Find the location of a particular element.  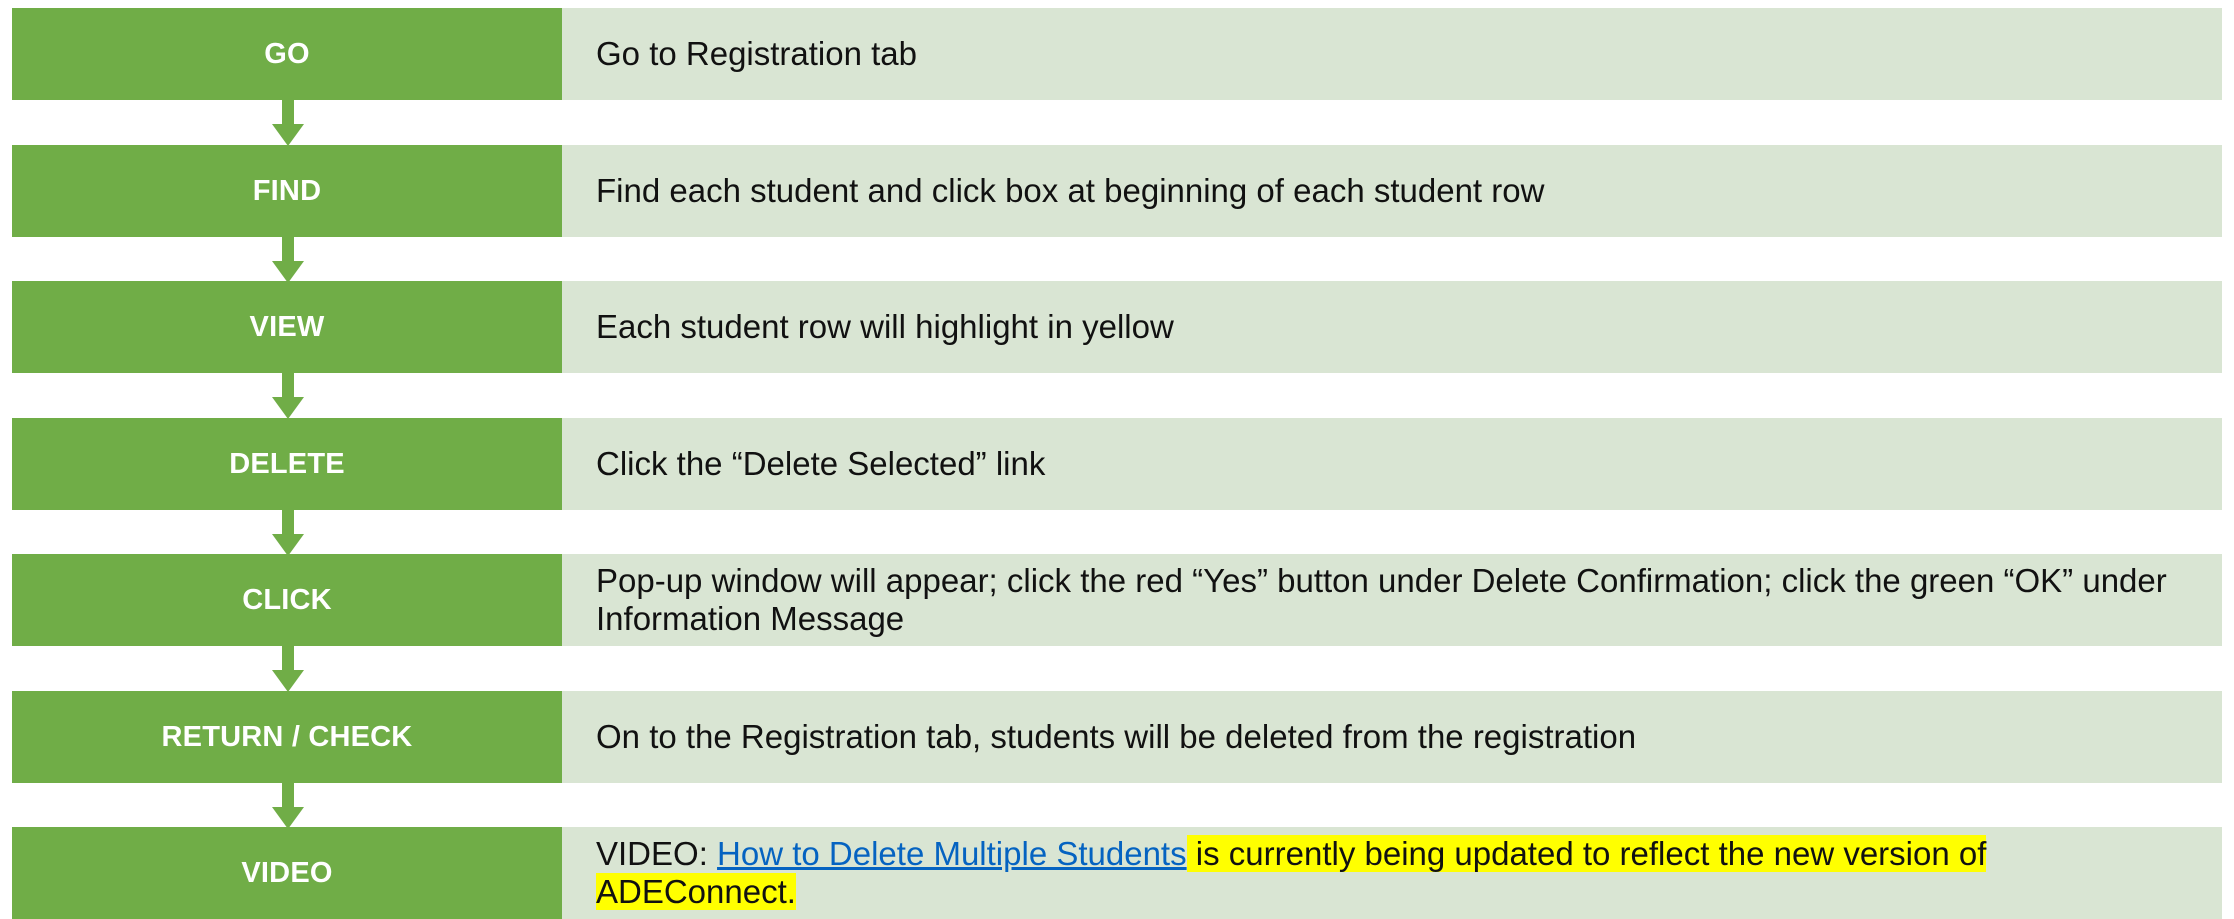

step-label: GO is located at coordinates (287, 54).